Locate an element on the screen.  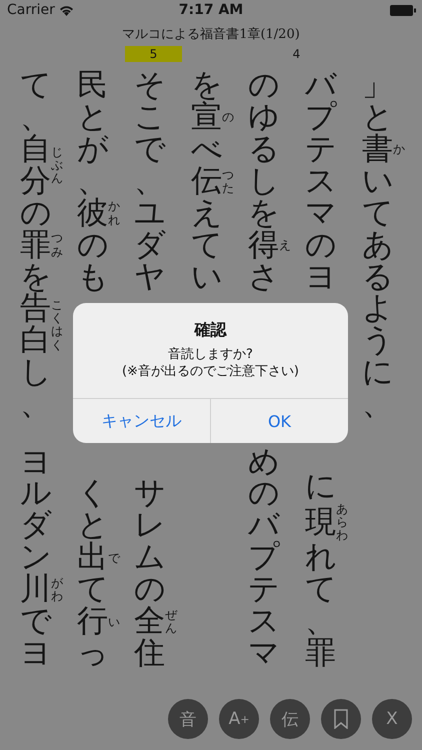
ruby-text: つた is located at coordinates (228, 181).